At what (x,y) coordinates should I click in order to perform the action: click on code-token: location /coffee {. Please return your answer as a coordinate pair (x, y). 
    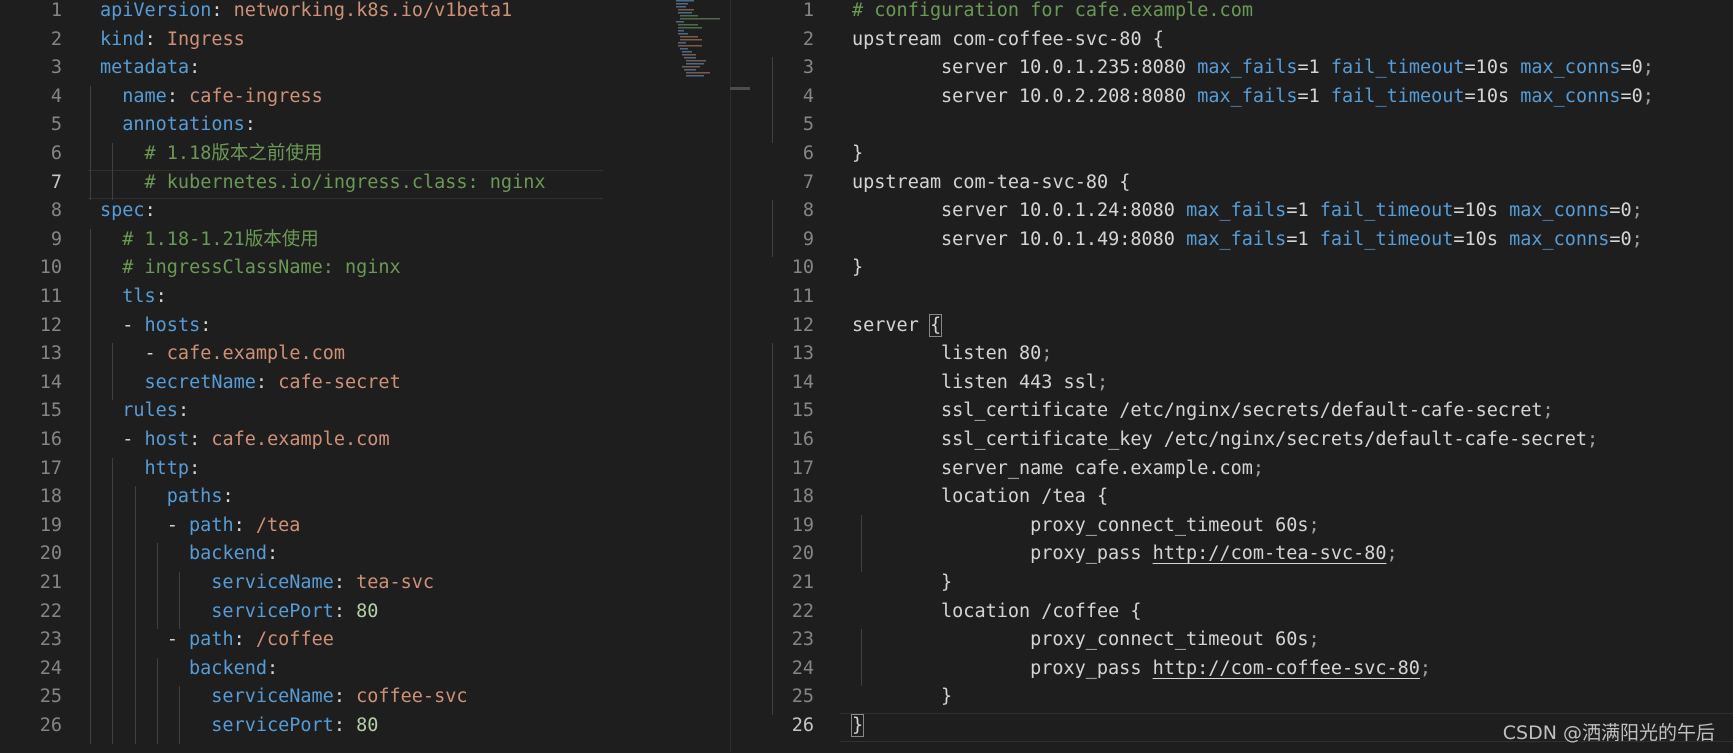
    Looking at the image, I should click on (1041, 611).